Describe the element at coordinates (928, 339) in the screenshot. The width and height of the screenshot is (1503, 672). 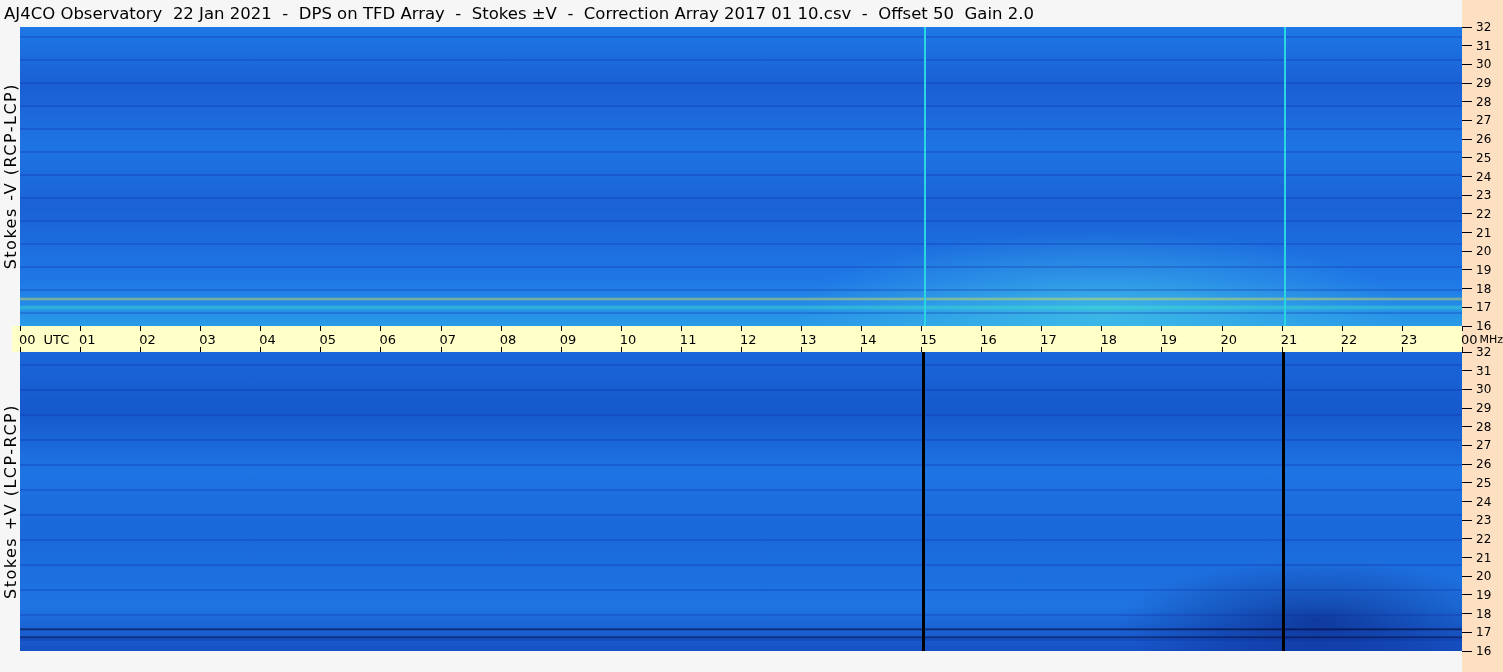
I see `time-label: 15` at that location.